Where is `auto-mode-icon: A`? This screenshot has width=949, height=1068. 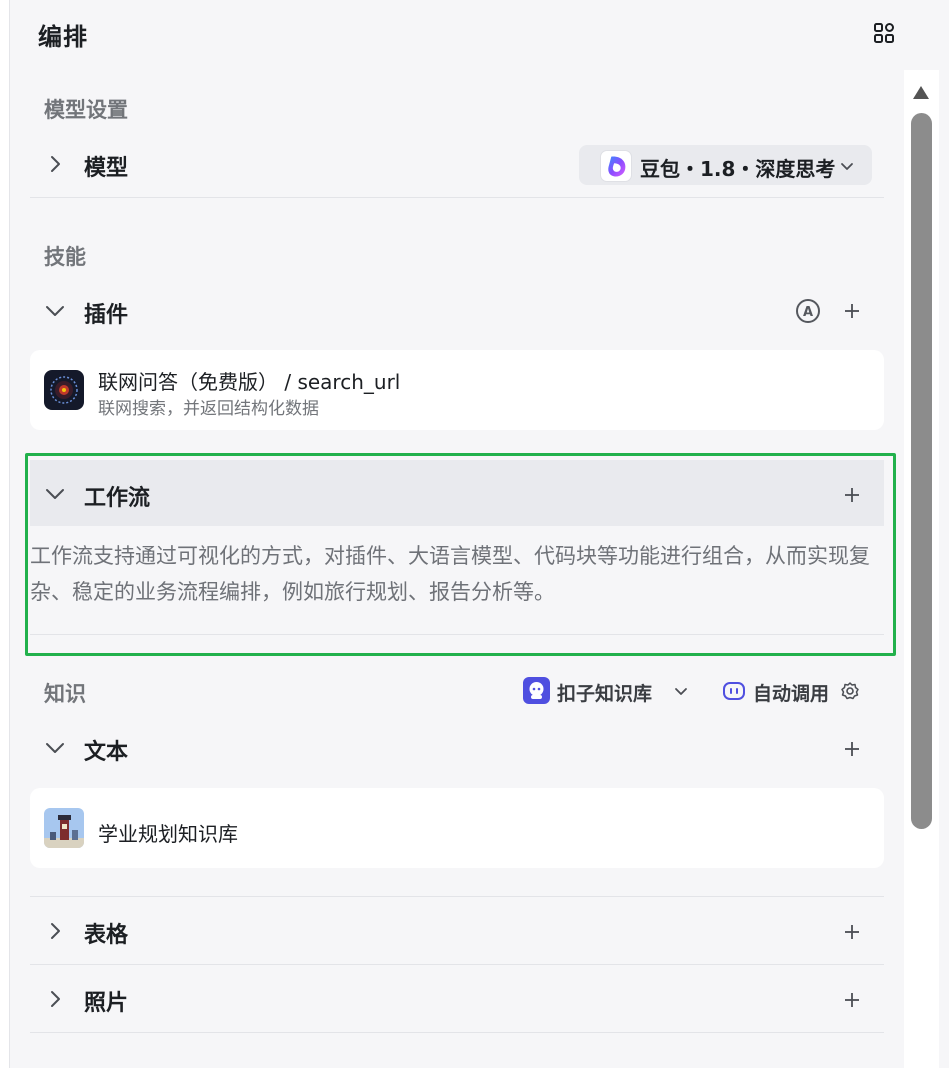
auto-mode-icon: A is located at coordinates (808, 311).